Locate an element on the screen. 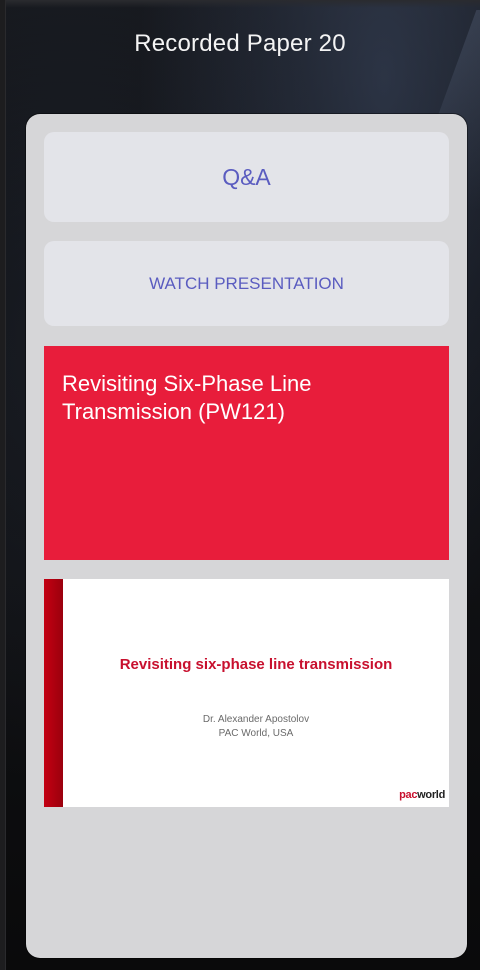 This screenshot has height=970, width=480. slide-affiliation: PAC World, USA is located at coordinates (256, 733).